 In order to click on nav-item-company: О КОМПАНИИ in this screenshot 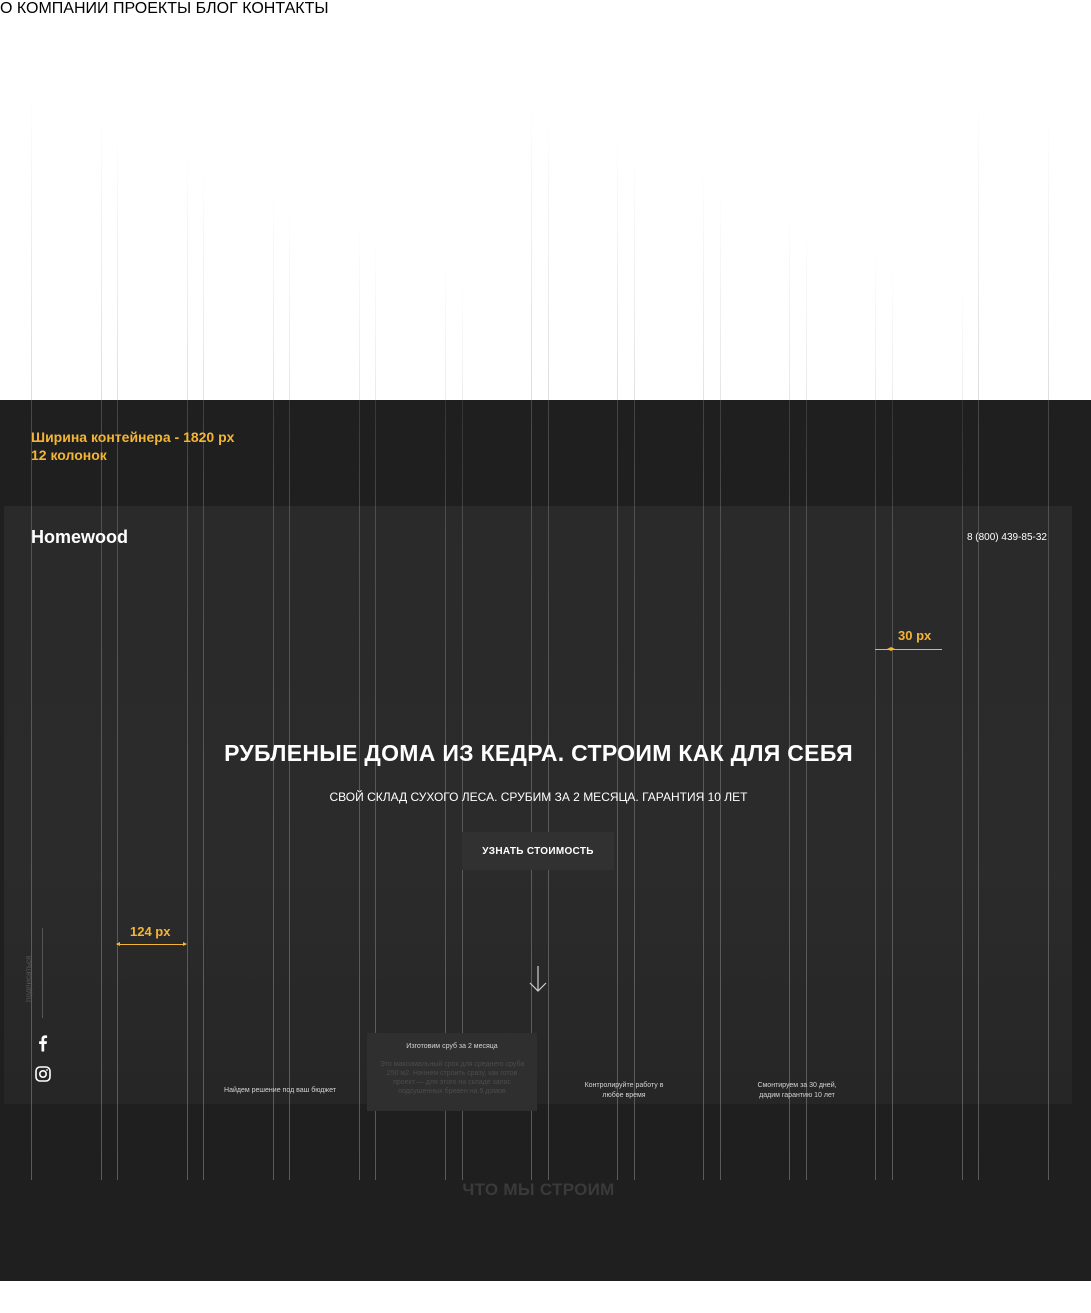, I will do `click(54, 8)`.